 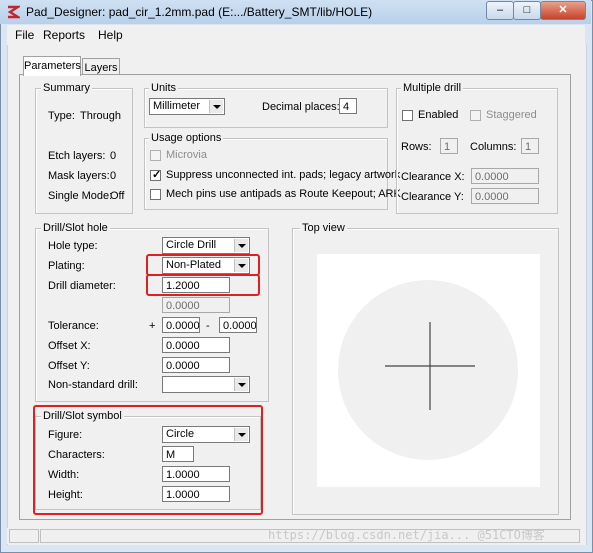 I want to click on tab-parameters: Parameters, so click(x=52, y=66).